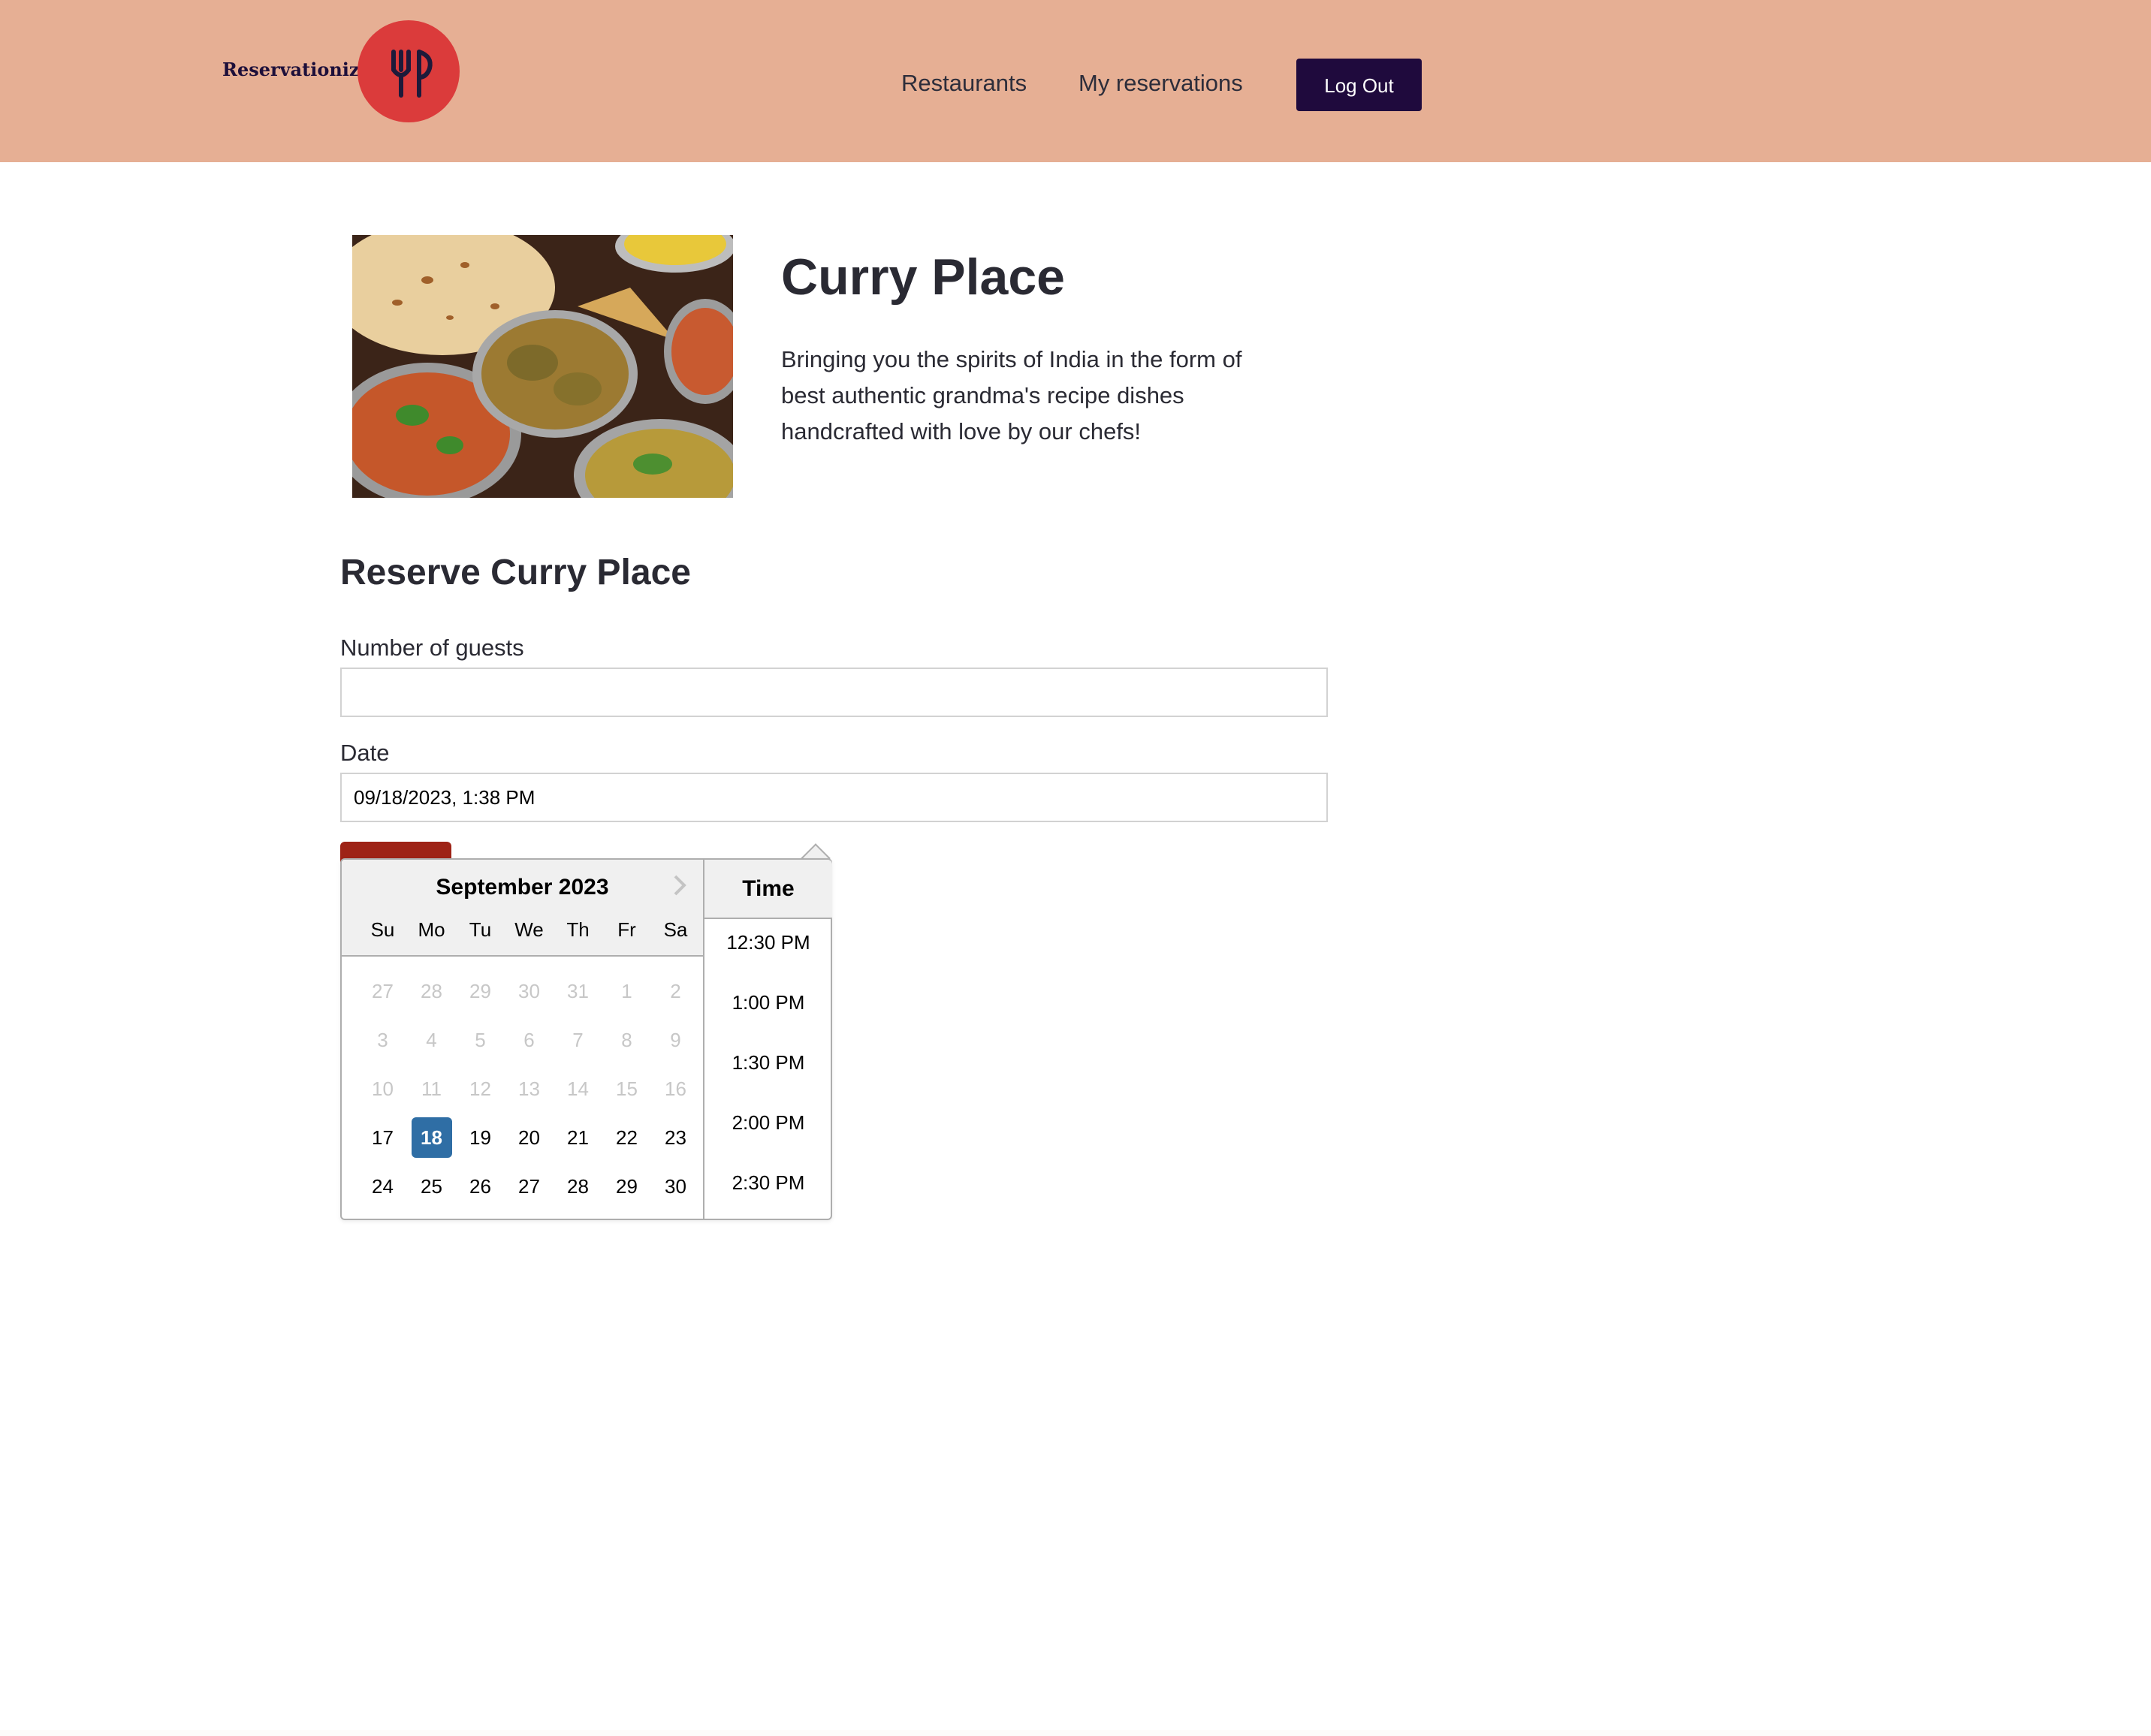 Image resolution: width=2151 pixels, height=1736 pixels. What do you see at coordinates (578, 991) in the screenshot?
I see `calendar-day: 31` at bounding box center [578, 991].